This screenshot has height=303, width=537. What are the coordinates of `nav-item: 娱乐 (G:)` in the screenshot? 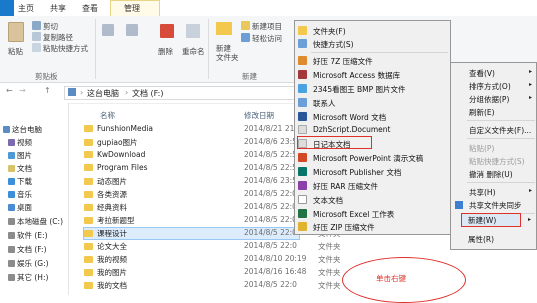 It's located at (28, 263).